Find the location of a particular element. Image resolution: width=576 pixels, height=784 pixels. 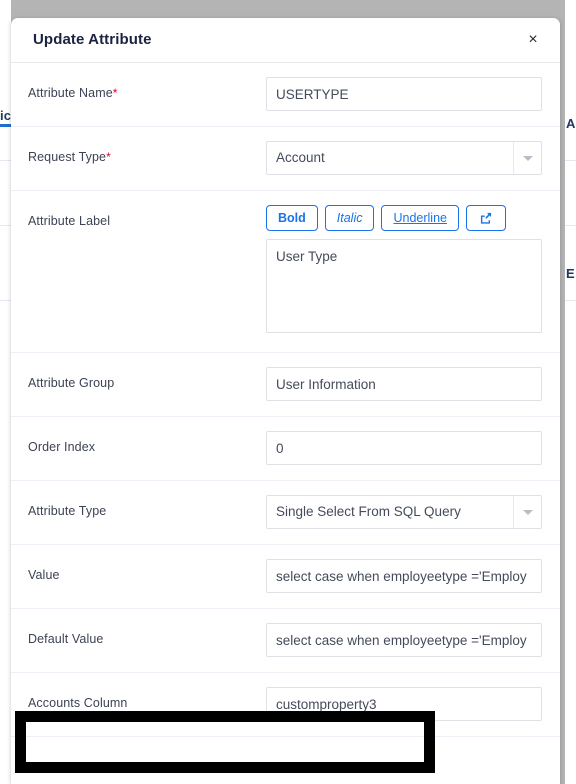

italic-button: Italic is located at coordinates (349, 218).